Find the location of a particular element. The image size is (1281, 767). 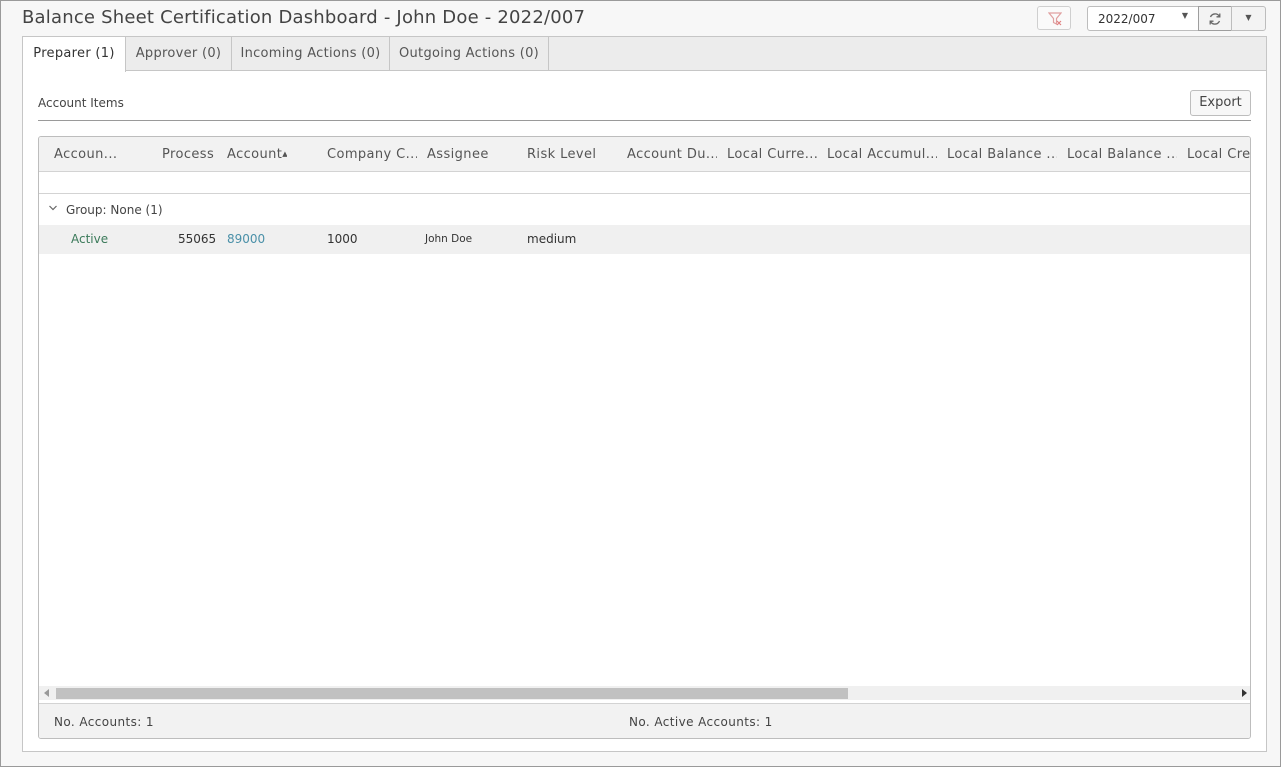

sort-asc-icon: ▲ is located at coordinates (284, 154).